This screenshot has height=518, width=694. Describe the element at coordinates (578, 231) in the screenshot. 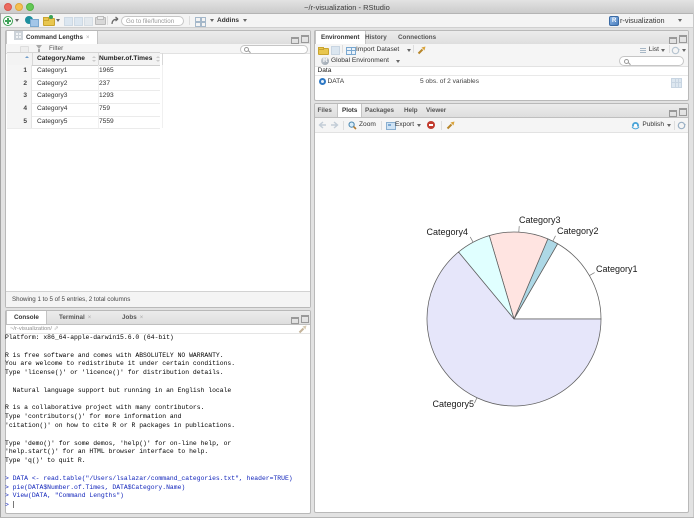

I see `svg-text: Category2` at that location.